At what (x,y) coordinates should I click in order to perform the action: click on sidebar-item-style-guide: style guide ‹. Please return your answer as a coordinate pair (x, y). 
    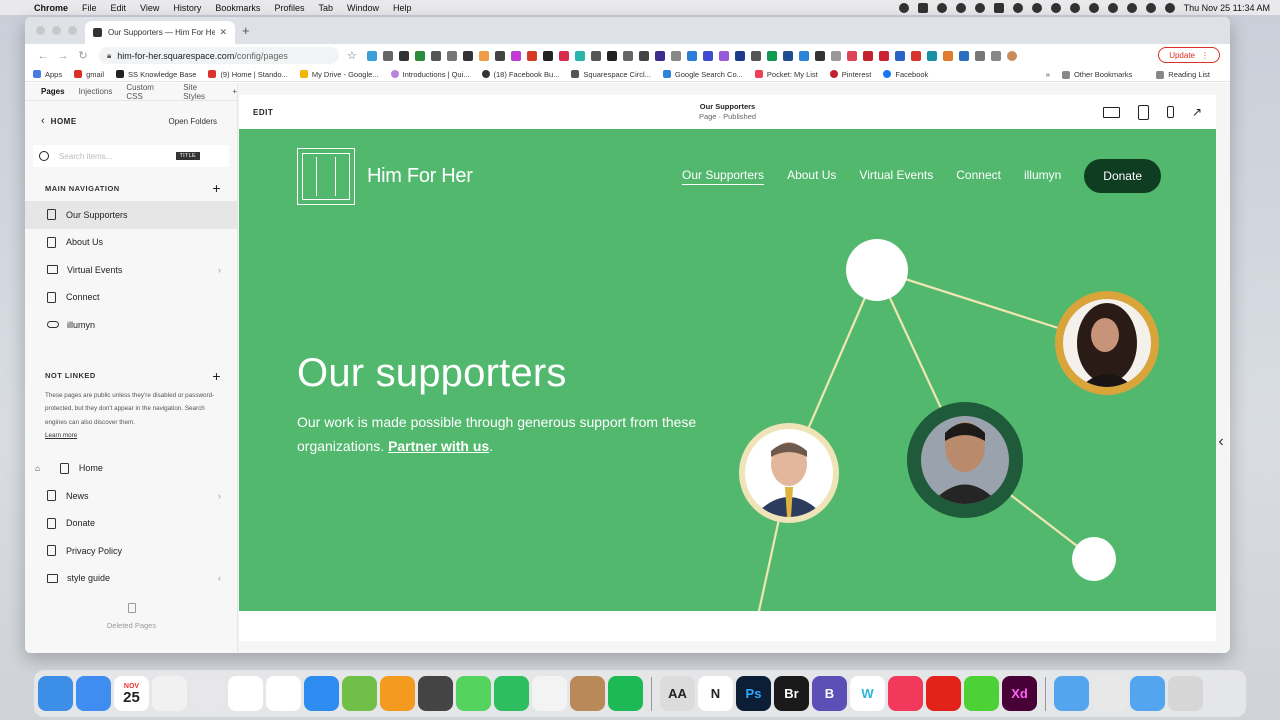
    Looking at the image, I should click on (131, 579).